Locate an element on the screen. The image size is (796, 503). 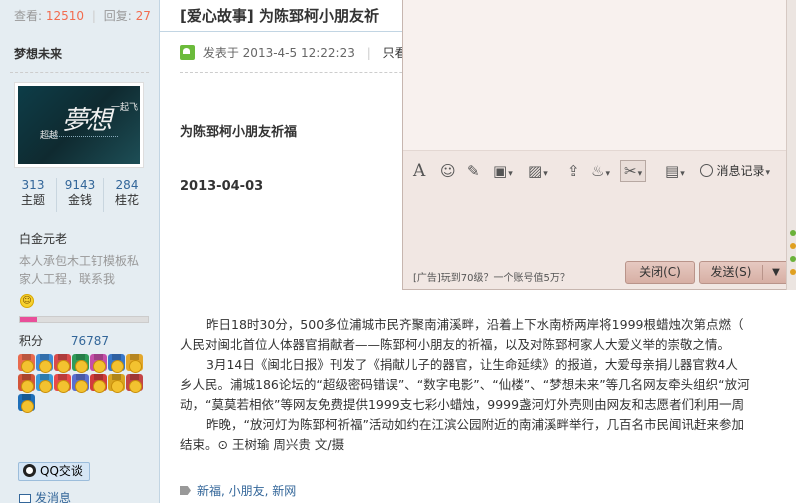
qq-chat-label: QQ交谈 is located at coordinates (61, 471).